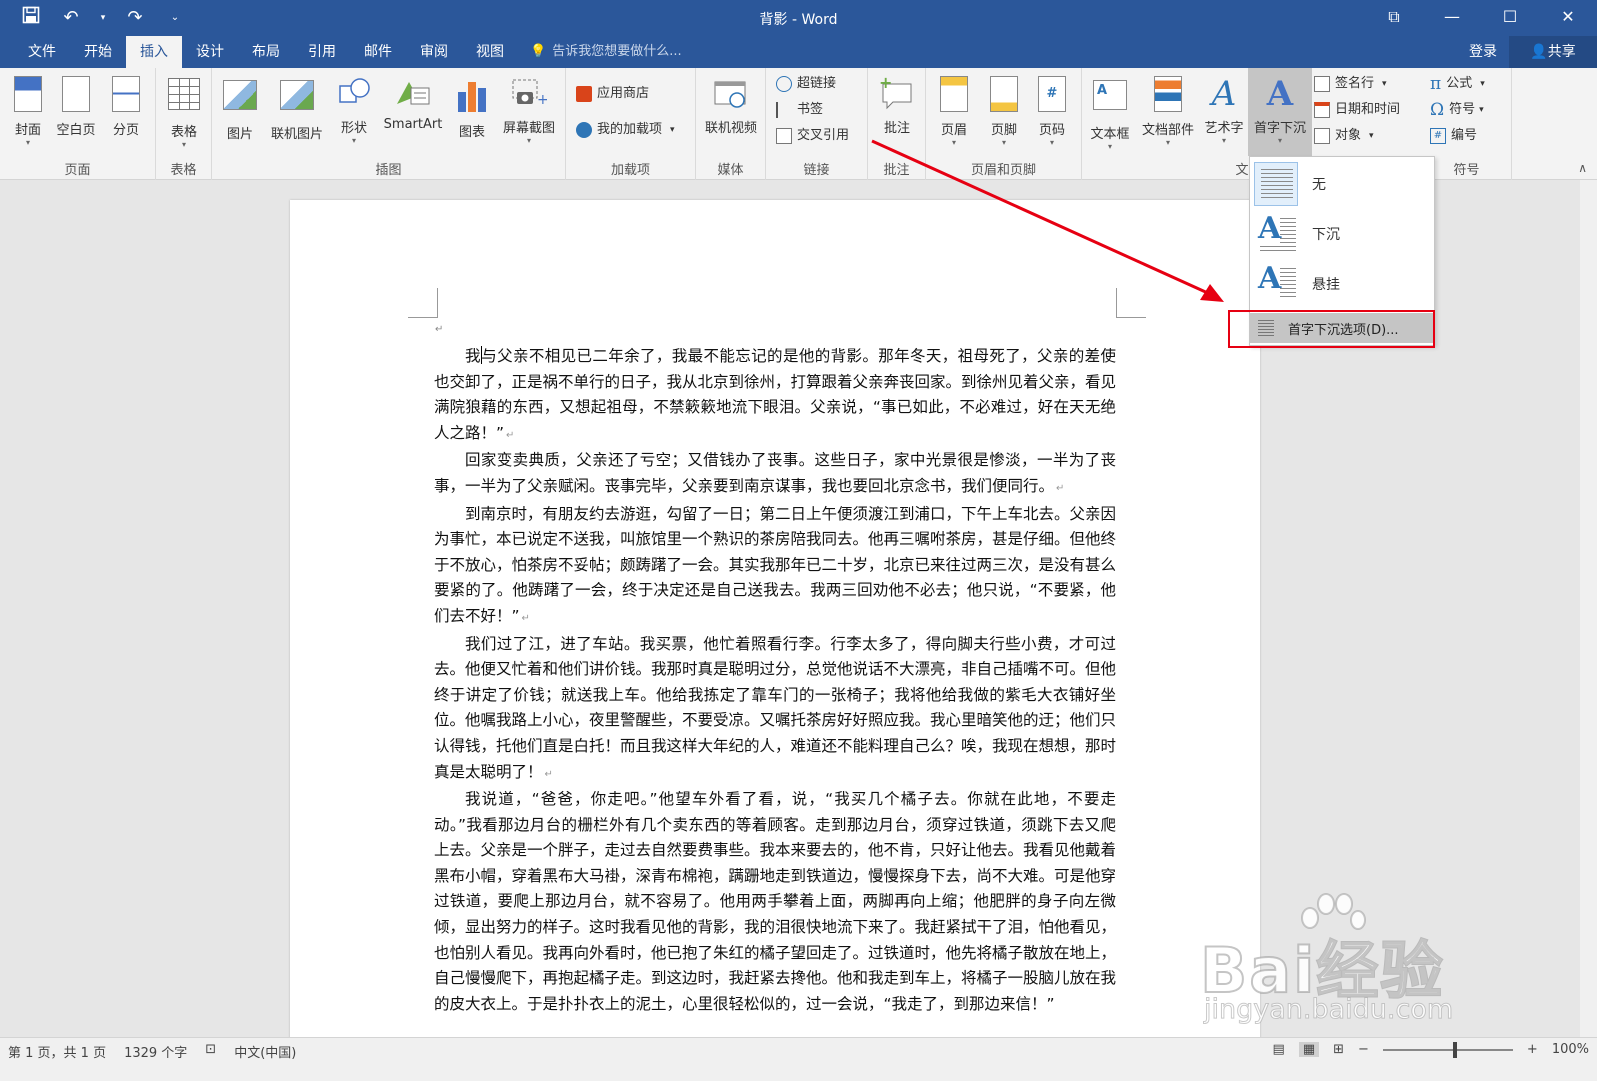 This screenshot has width=1597, height=1081. What do you see at coordinates (210, 1051) in the screenshot?
I see `proofing-icon: ⊡` at bounding box center [210, 1051].